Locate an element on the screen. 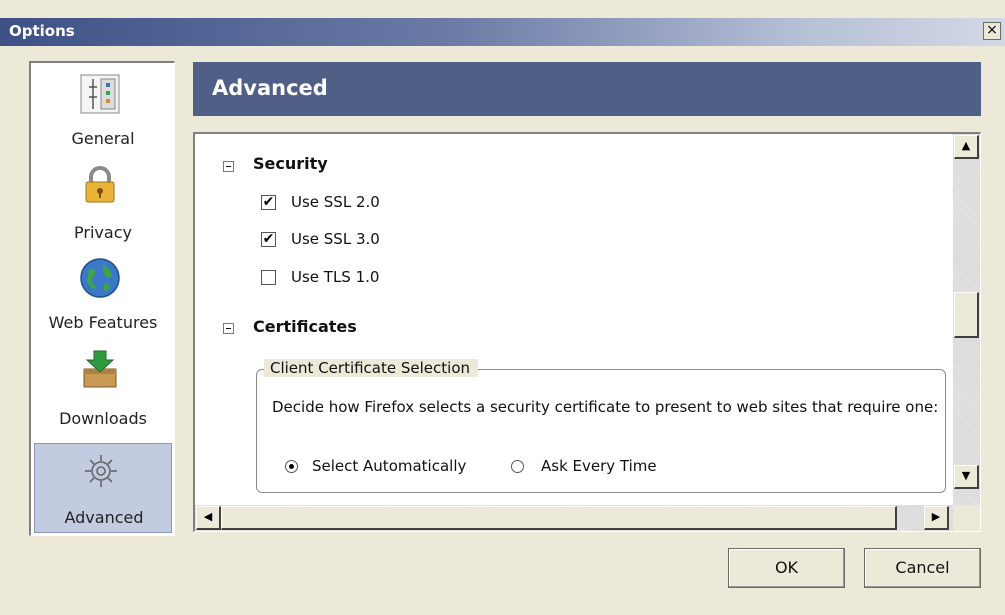  sidebar-item-downloads: Downloads is located at coordinates (103, 393).